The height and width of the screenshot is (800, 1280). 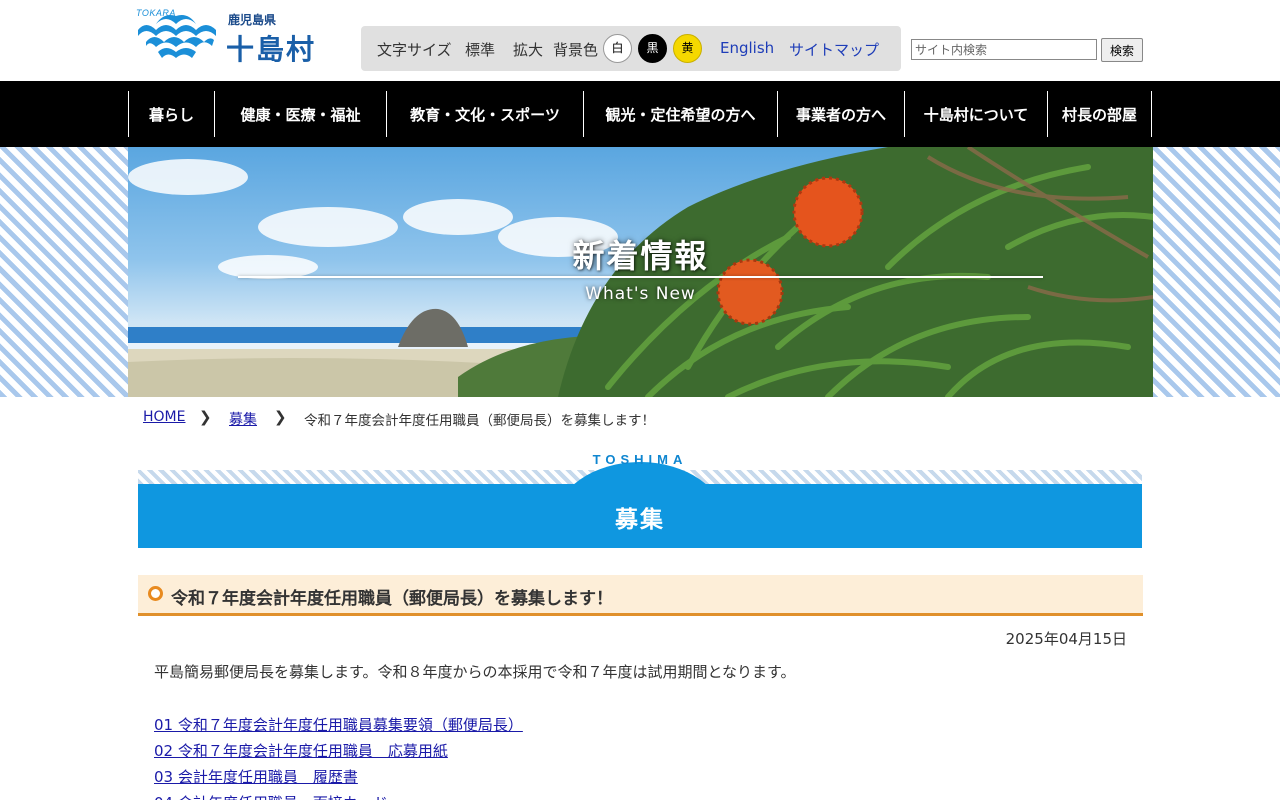 I want to click on font-large-button: 拡大, so click(x=528, y=49).